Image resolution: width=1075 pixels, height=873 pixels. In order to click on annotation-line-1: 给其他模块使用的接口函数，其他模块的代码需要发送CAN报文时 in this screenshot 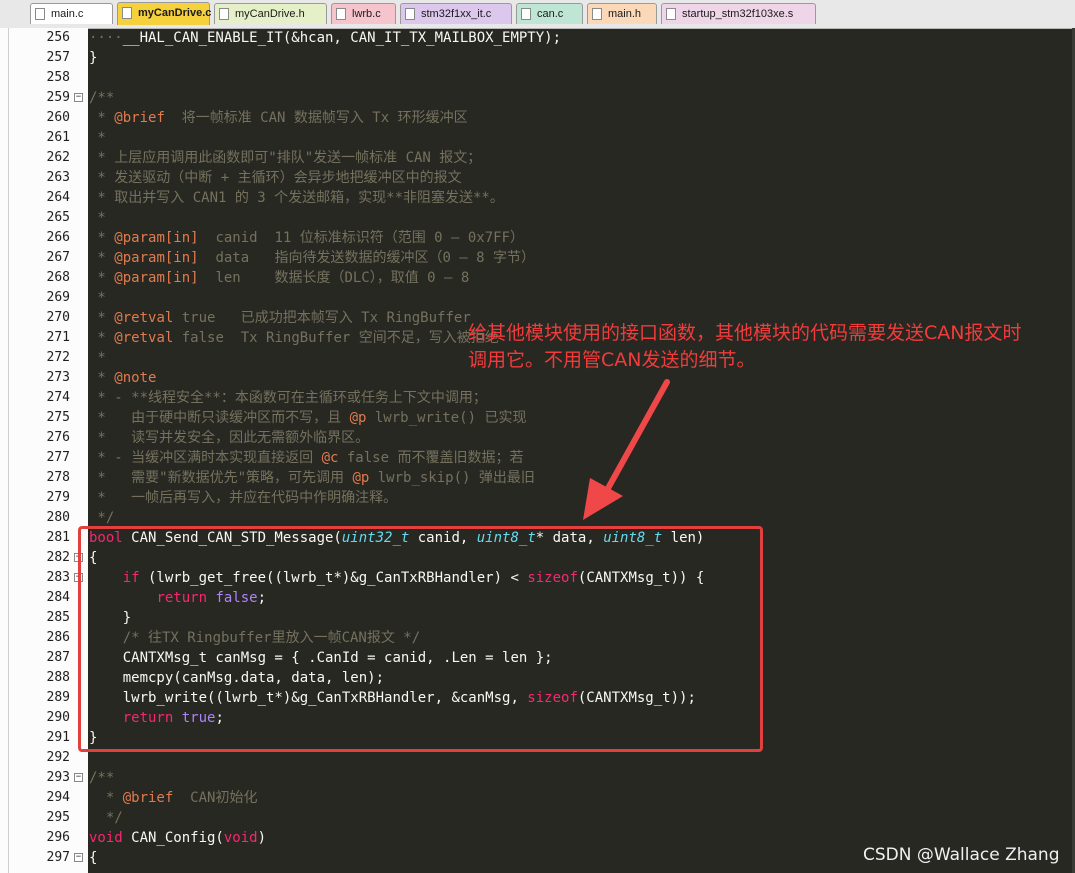, I will do `click(745, 333)`.